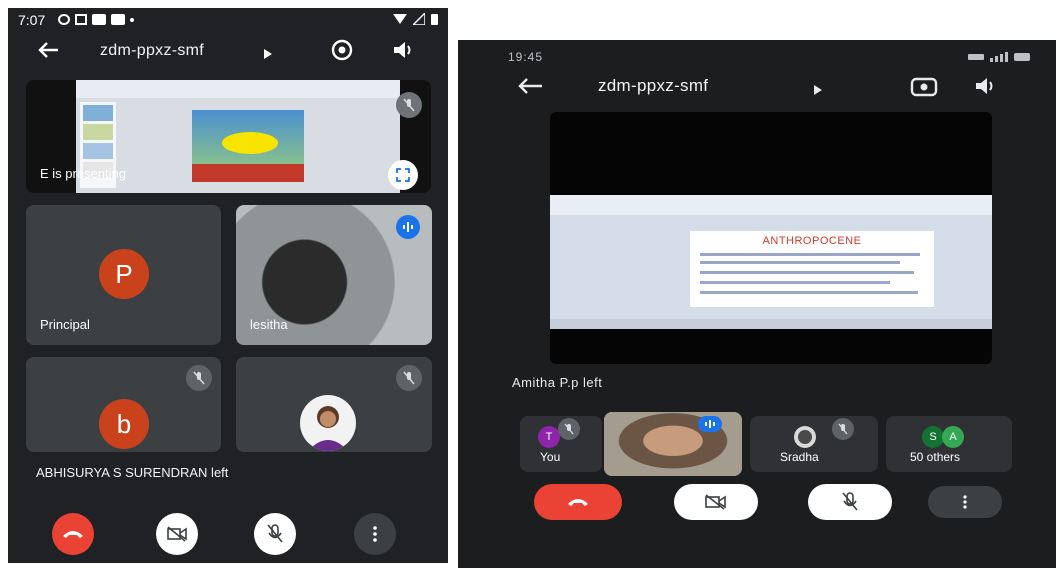 The image size is (1062, 568). What do you see at coordinates (124, 424) in the screenshot?
I see `avatar: b` at bounding box center [124, 424].